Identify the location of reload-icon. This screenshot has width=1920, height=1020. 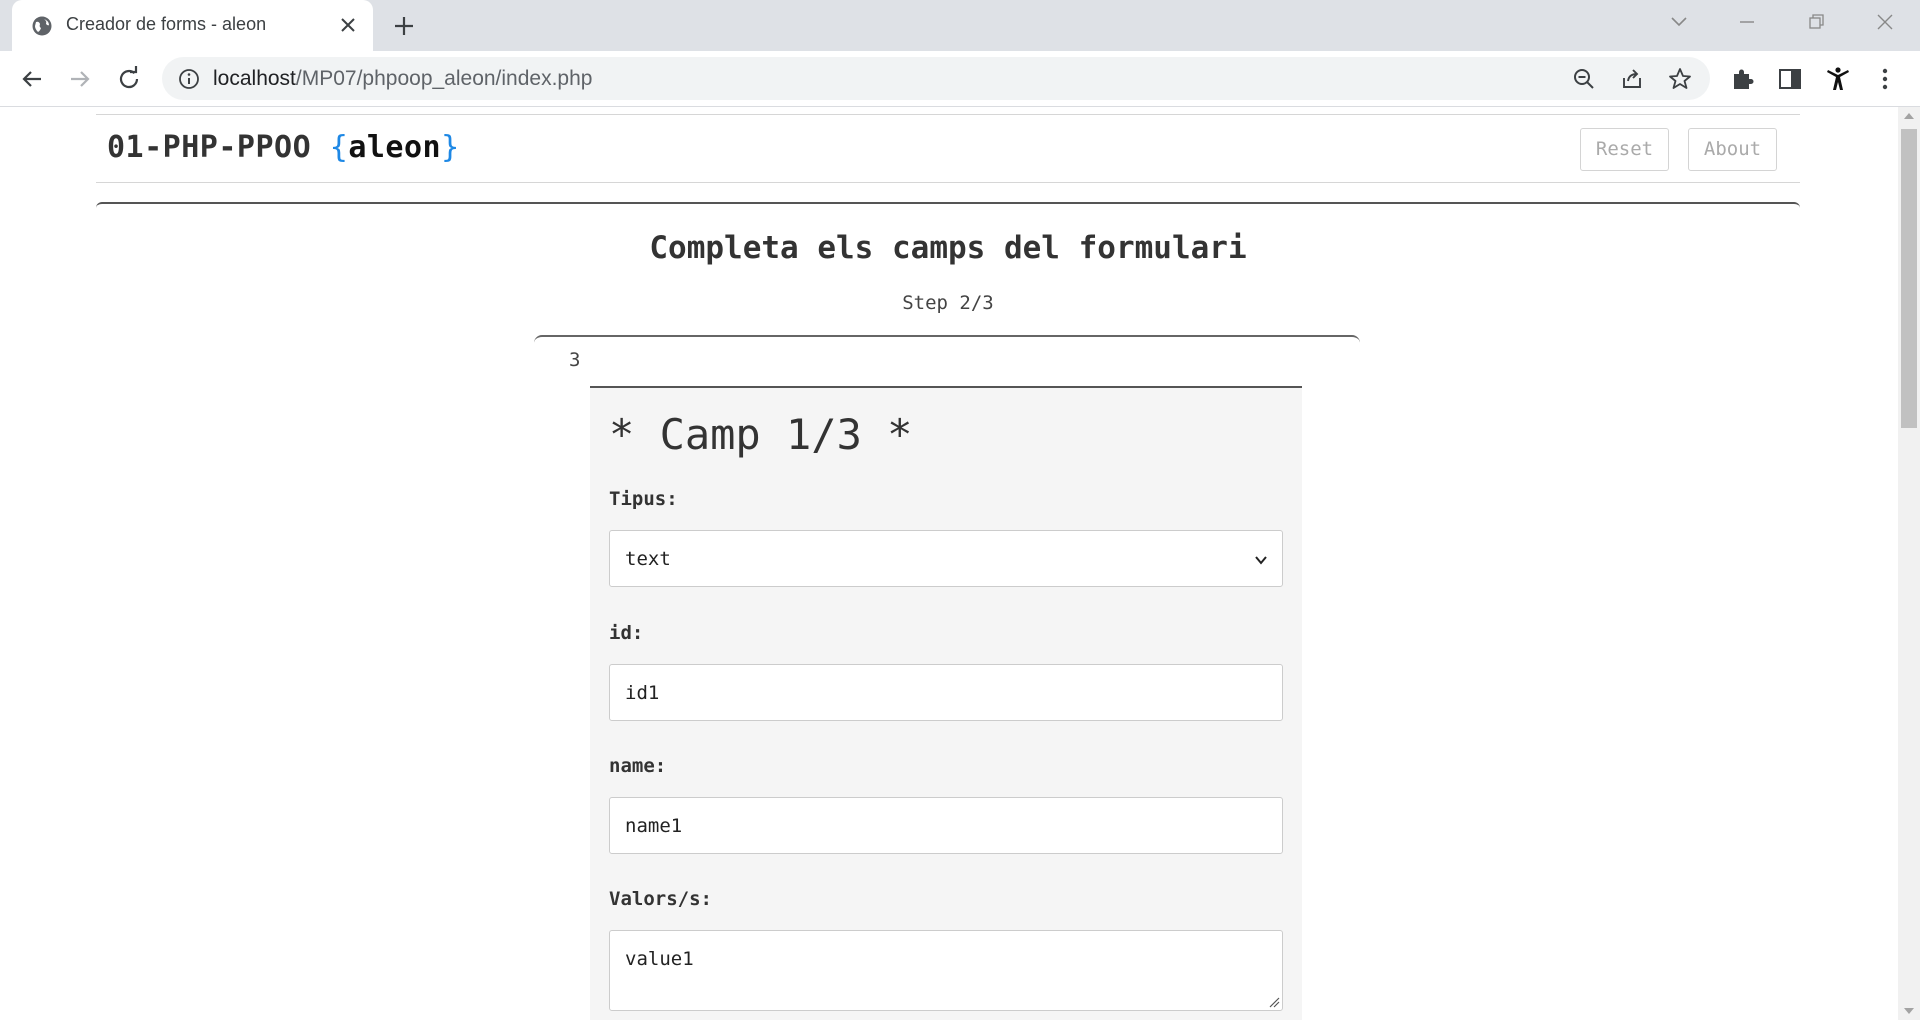
(129, 79).